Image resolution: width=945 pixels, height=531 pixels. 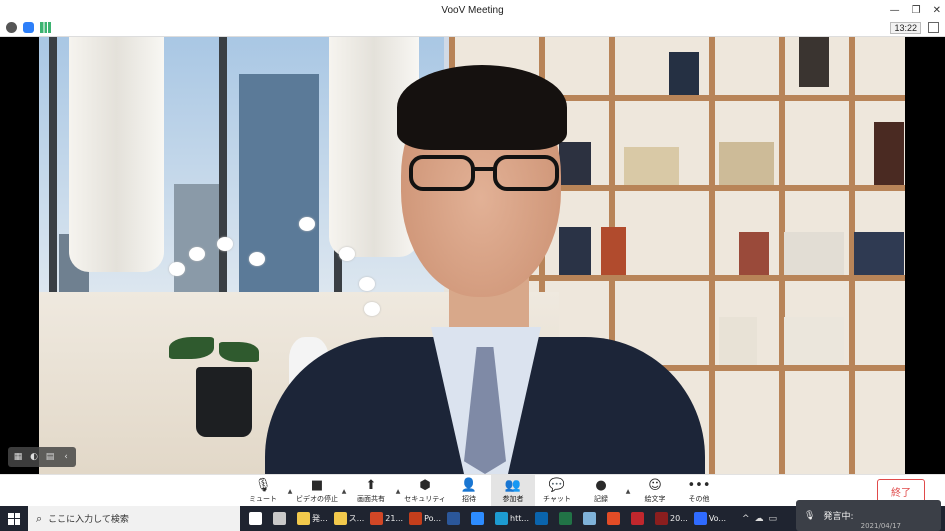 I want to click on shield-icon, so click(x=28, y=27).